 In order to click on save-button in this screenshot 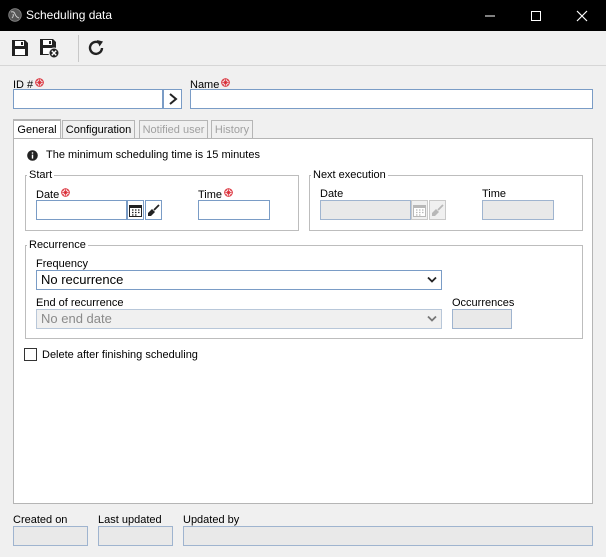, I will do `click(20, 48)`.